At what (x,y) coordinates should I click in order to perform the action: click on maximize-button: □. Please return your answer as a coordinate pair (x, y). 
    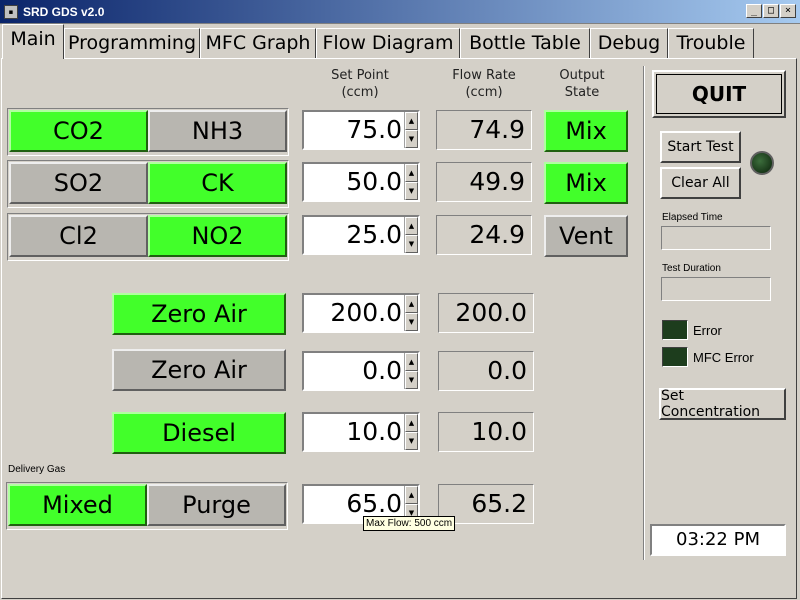
    Looking at the image, I should click on (771, 11).